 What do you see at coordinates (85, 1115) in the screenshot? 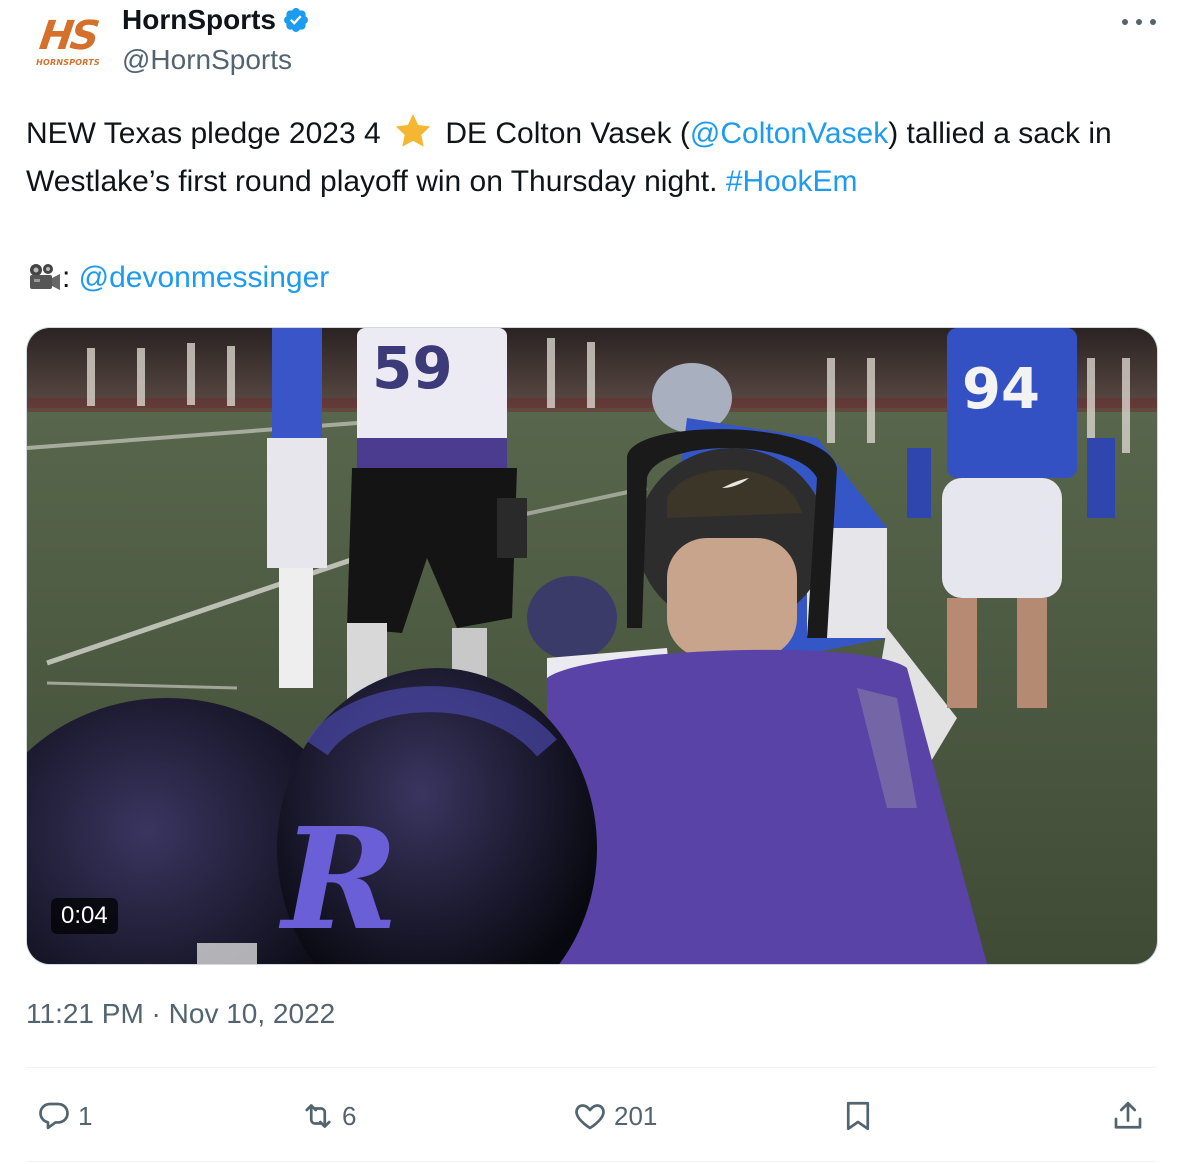
I see `reply-count: 1` at bounding box center [85, 1115].